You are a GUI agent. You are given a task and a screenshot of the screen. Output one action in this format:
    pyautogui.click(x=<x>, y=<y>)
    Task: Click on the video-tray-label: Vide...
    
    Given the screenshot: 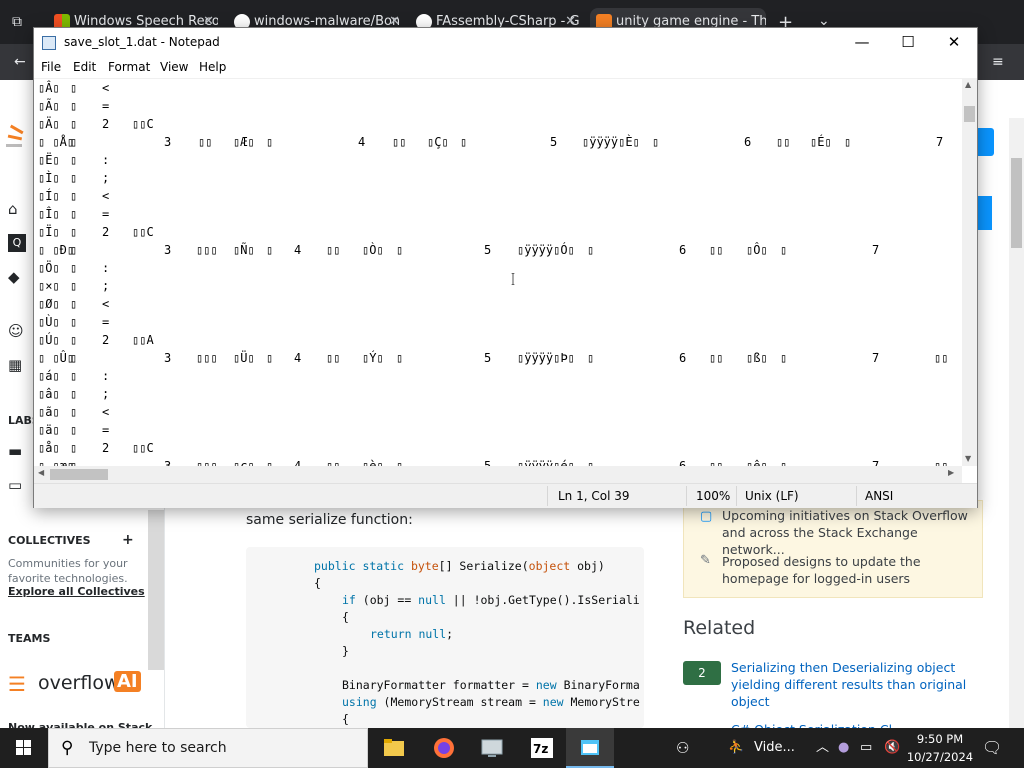 What is the action you would take?
    pyautogui.click(x=774, y=748)
    